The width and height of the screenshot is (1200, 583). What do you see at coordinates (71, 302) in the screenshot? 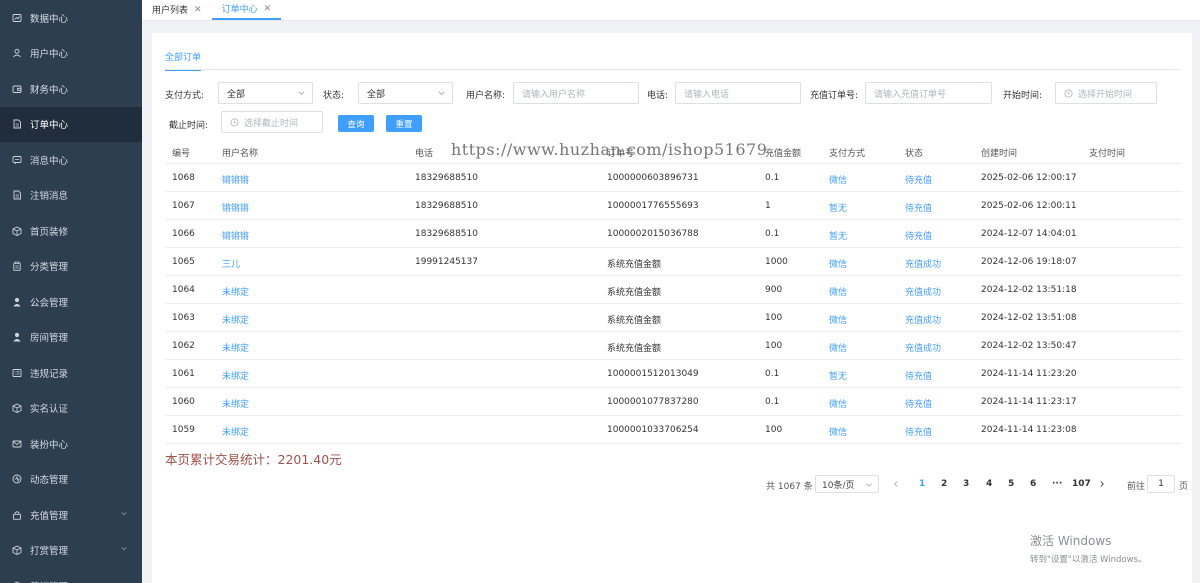
I see `sidebar-item: 公会管理` at bounding box center [71, 302].